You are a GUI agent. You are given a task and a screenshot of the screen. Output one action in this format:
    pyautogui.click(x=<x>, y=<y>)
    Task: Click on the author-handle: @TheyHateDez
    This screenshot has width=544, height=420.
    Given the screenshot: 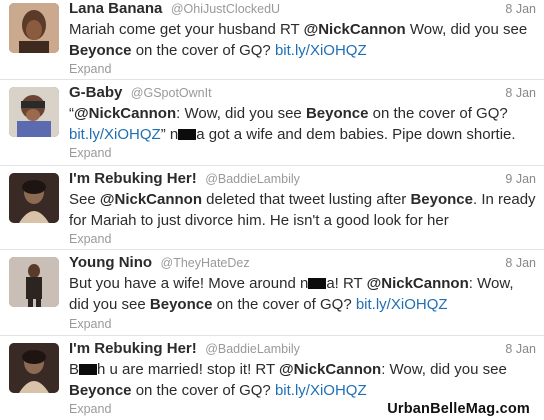 What is the action you would take?
    pyautogui.click(x=205, y=263)
    